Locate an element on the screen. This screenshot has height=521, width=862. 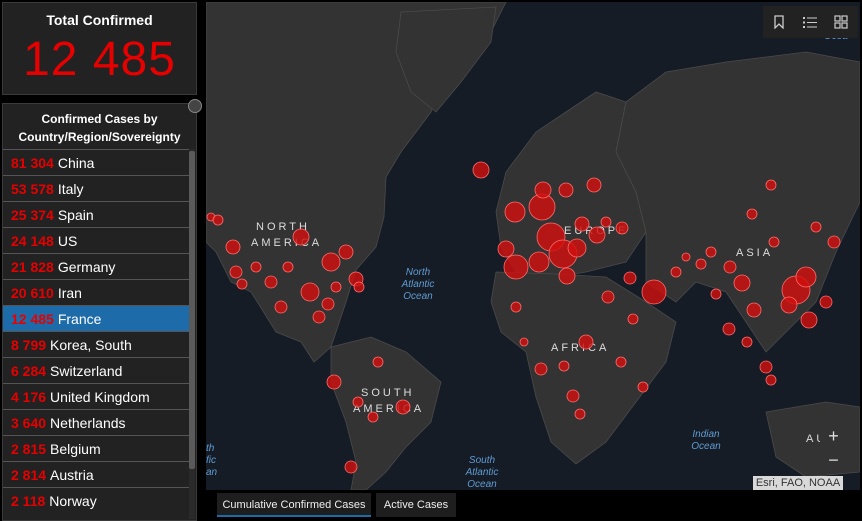
list-item: 24 148 US is located at coordinates (96, 240).